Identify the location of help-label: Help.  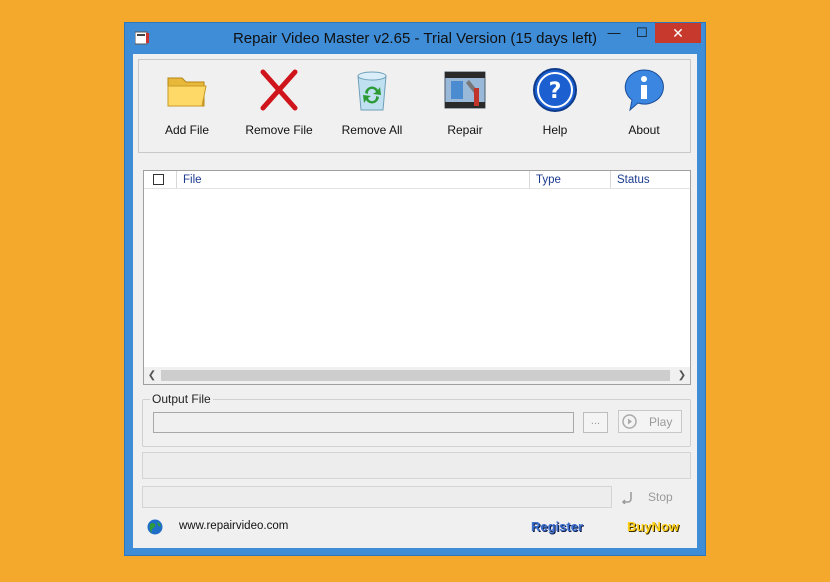
(555, 130).